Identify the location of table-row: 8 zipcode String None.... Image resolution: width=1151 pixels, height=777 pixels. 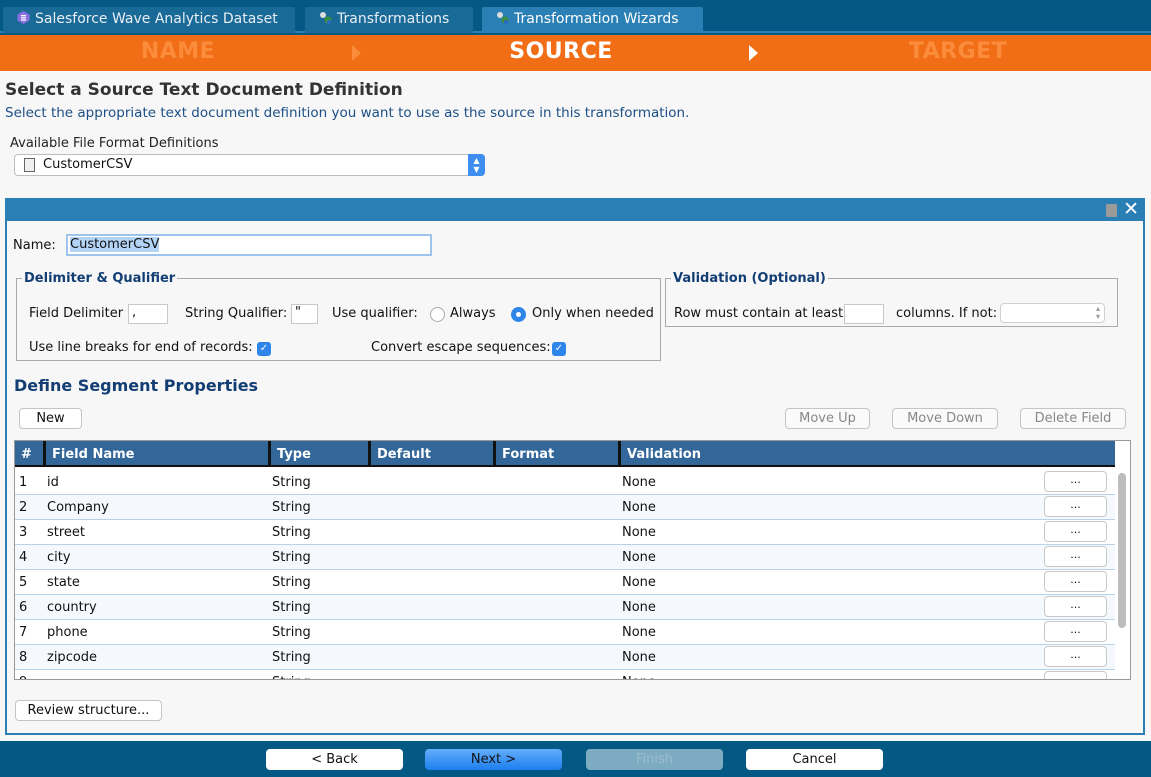
(565, 657).